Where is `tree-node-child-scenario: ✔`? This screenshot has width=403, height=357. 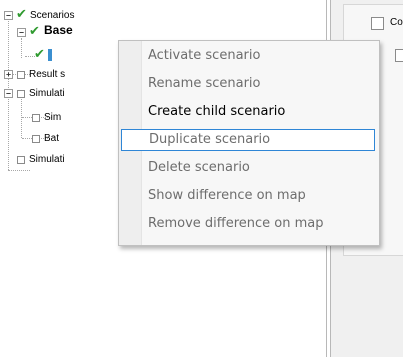 tree-node-child-scenario: ✔ is located at coordinates (76, 55).